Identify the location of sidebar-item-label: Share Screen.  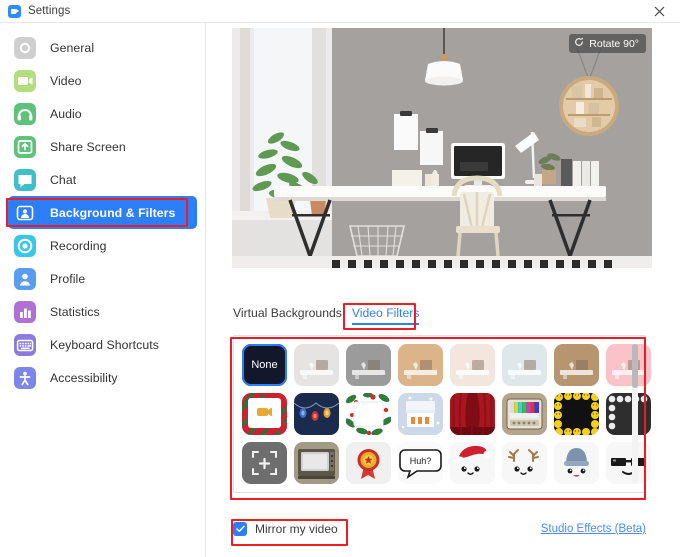
(88, 146).